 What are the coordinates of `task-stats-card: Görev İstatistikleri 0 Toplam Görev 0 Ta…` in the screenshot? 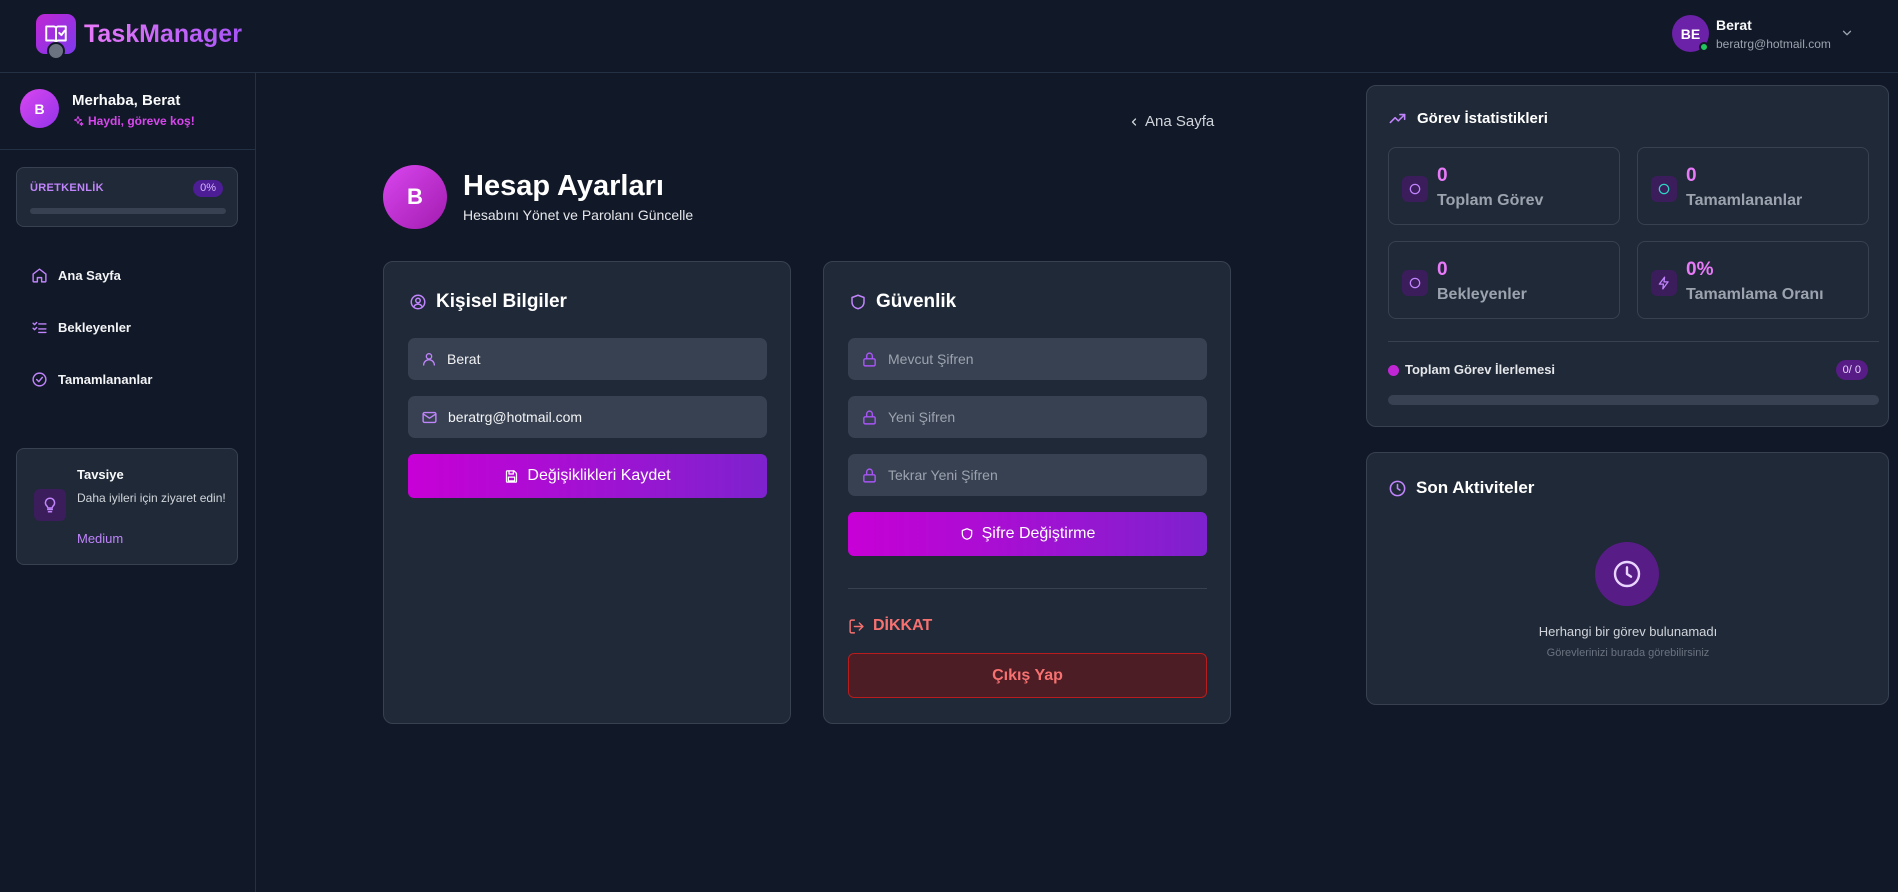 It's located at (1627, 256).